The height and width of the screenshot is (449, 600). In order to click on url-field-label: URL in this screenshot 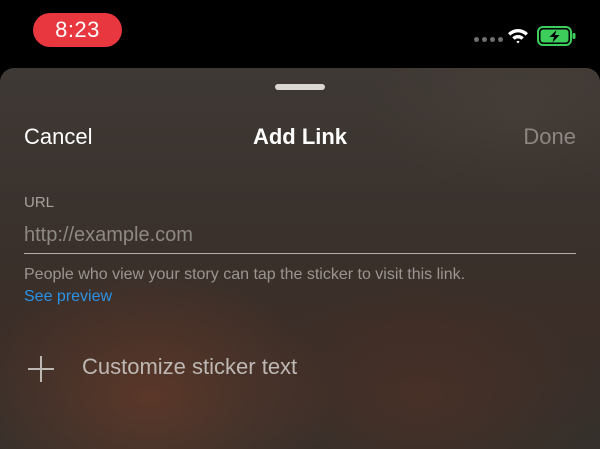, I will do `click(39, 202)`.